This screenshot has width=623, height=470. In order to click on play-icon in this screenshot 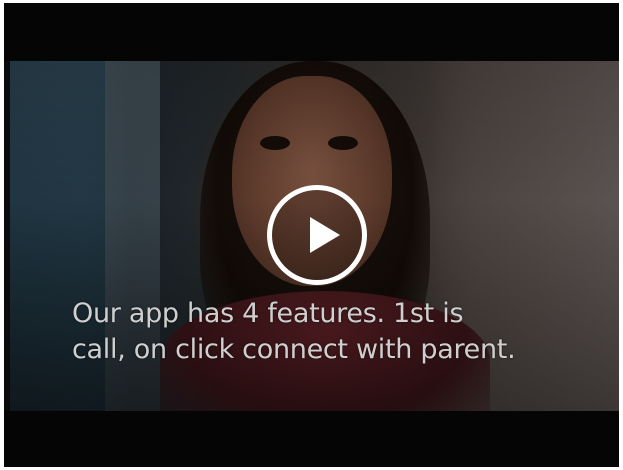, I will do `click(325, 235)`.